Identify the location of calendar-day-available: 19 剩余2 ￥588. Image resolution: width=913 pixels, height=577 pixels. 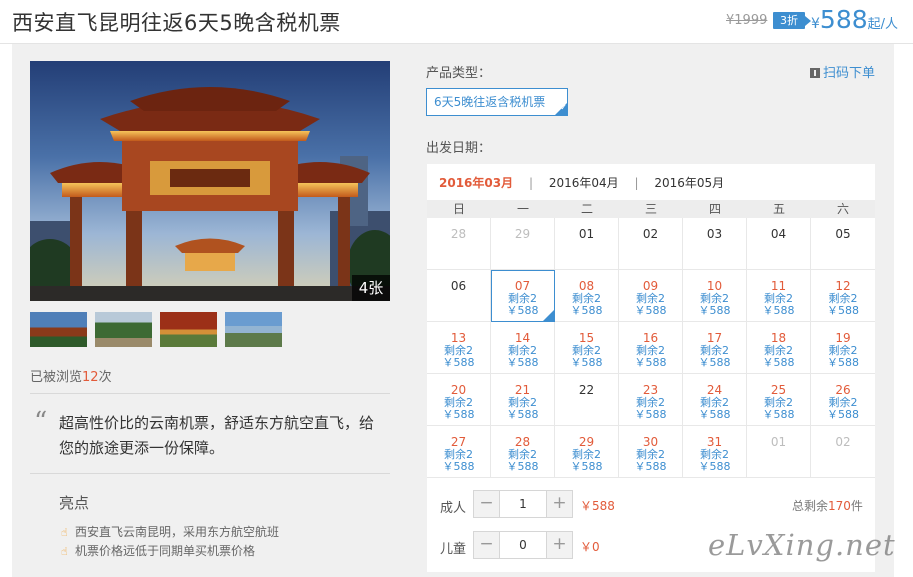
(843, 348).